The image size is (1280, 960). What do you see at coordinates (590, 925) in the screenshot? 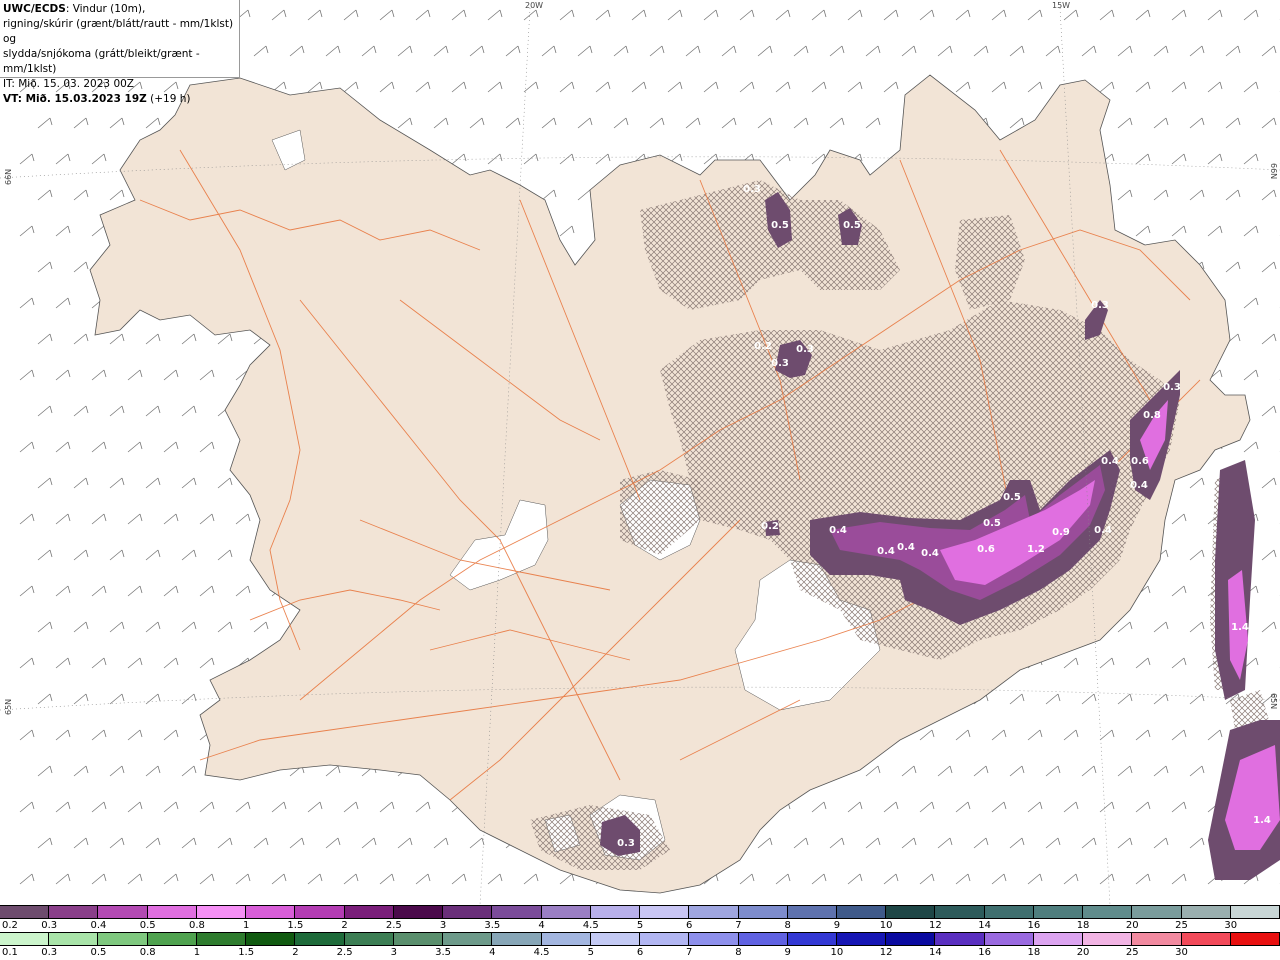
I see `snow-legend-label: 4.5` at bounding box center [590, 925].